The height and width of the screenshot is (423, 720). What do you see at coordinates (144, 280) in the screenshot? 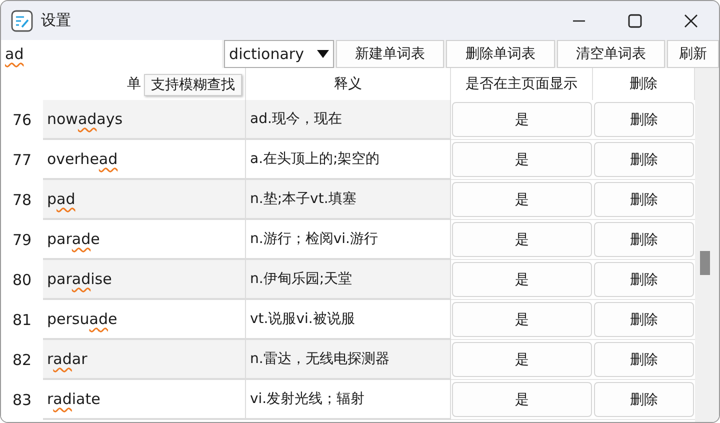
I see `word-cell: paradise` at bounding box center [144, 280].